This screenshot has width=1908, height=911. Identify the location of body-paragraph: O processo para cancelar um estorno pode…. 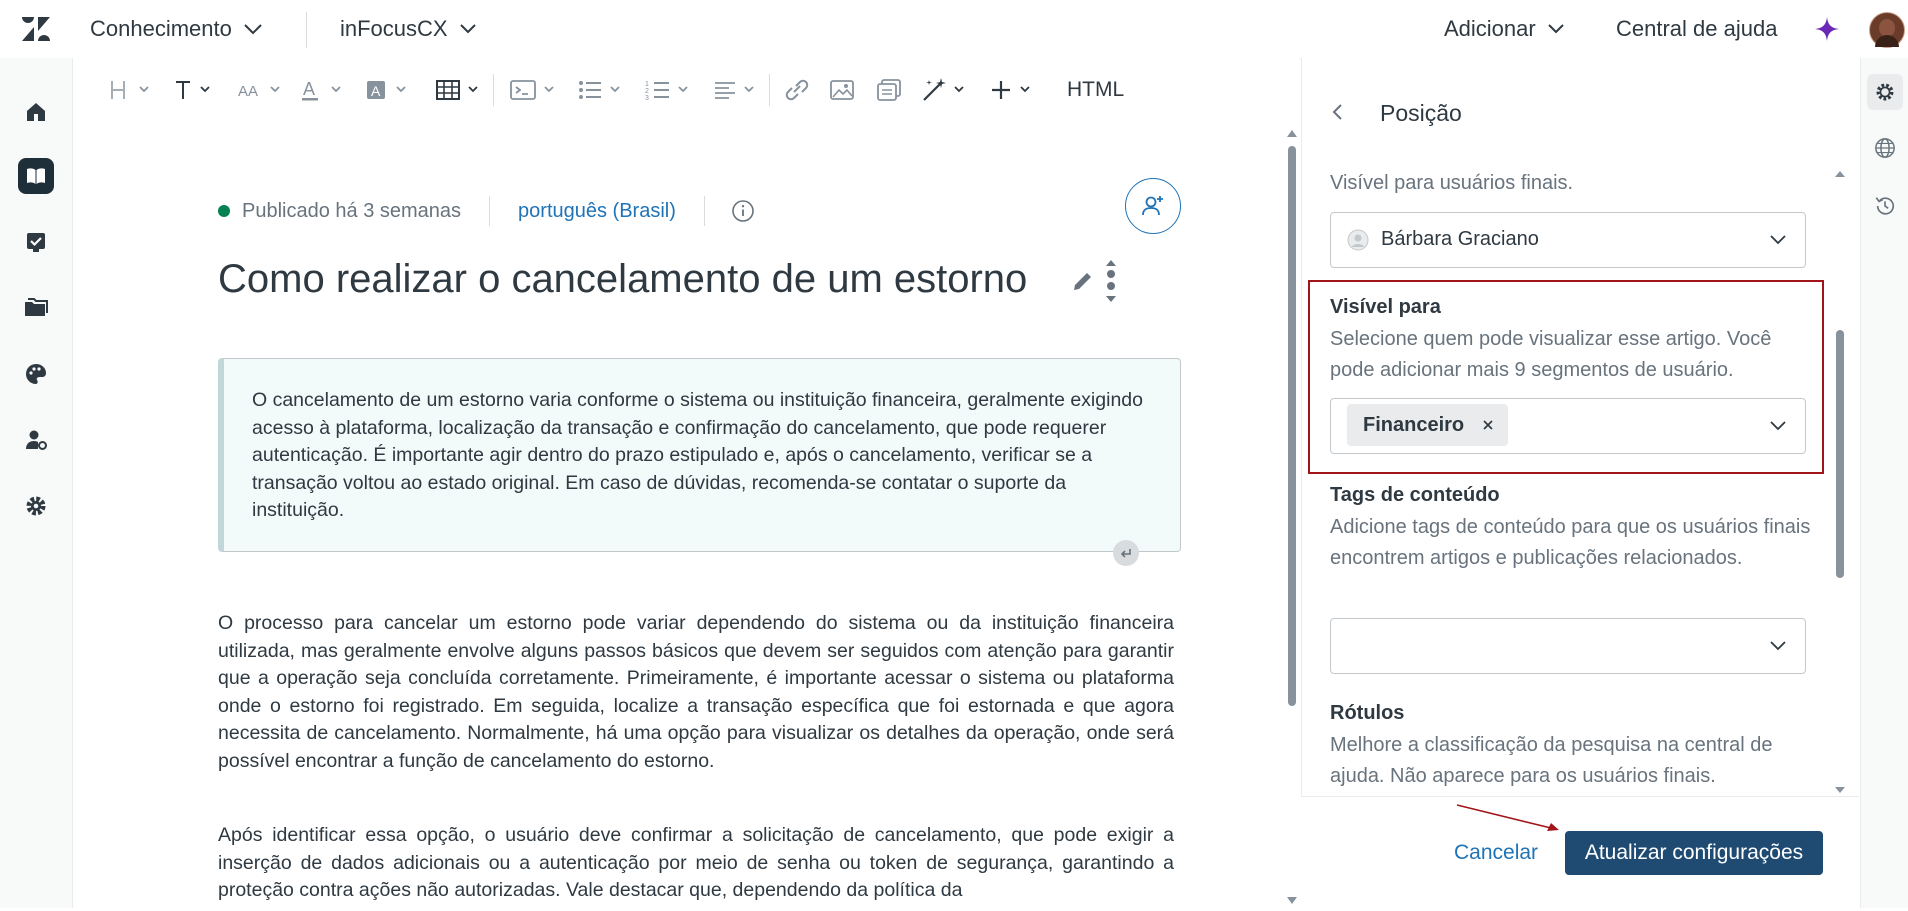
(696, 692).